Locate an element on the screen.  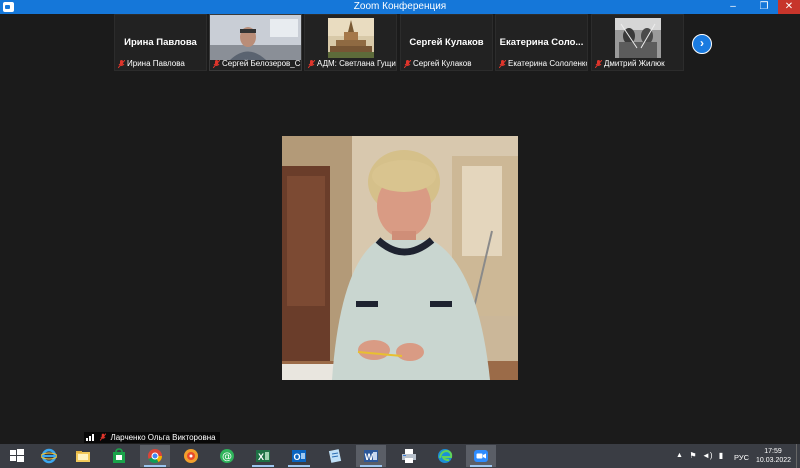
taskbar-excel: X is located at coordinates (263, 456).